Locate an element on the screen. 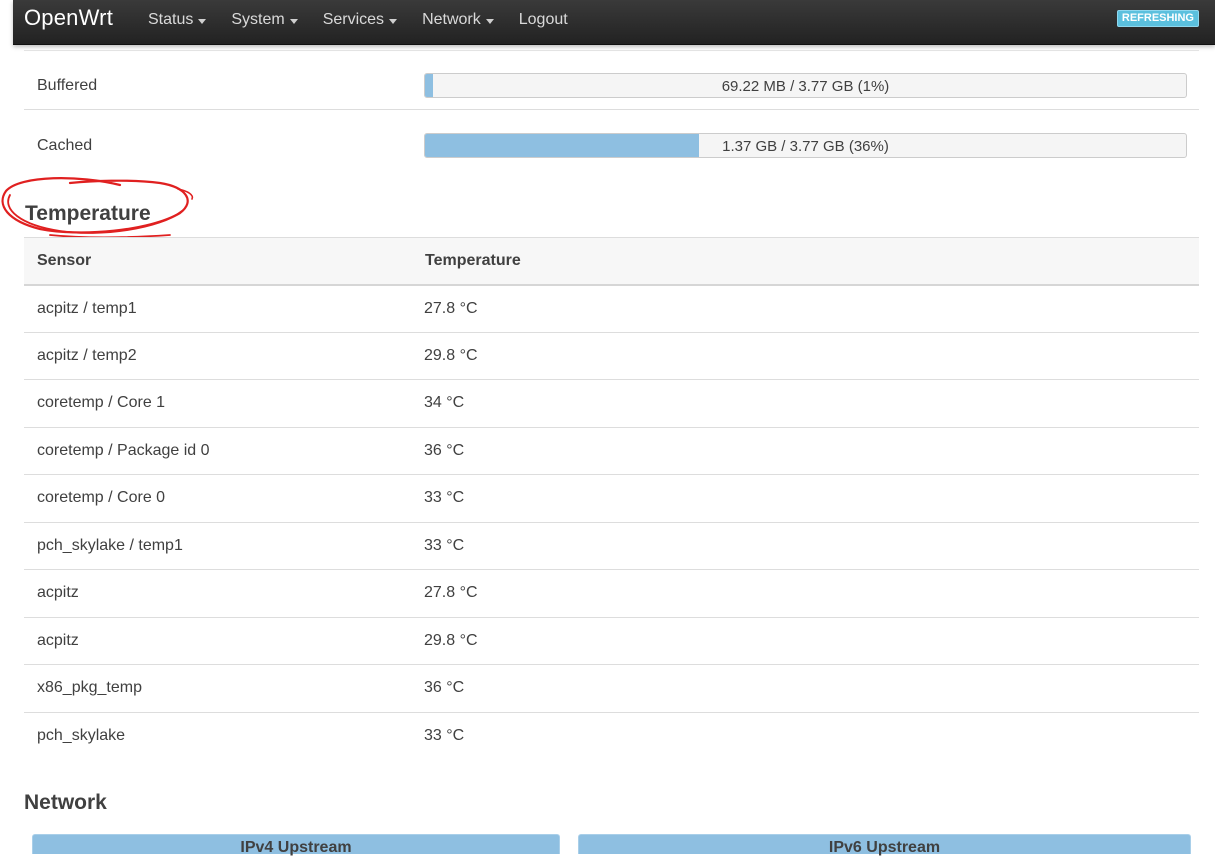  header-sensor: Sensor is located at coordinates (224, 261).